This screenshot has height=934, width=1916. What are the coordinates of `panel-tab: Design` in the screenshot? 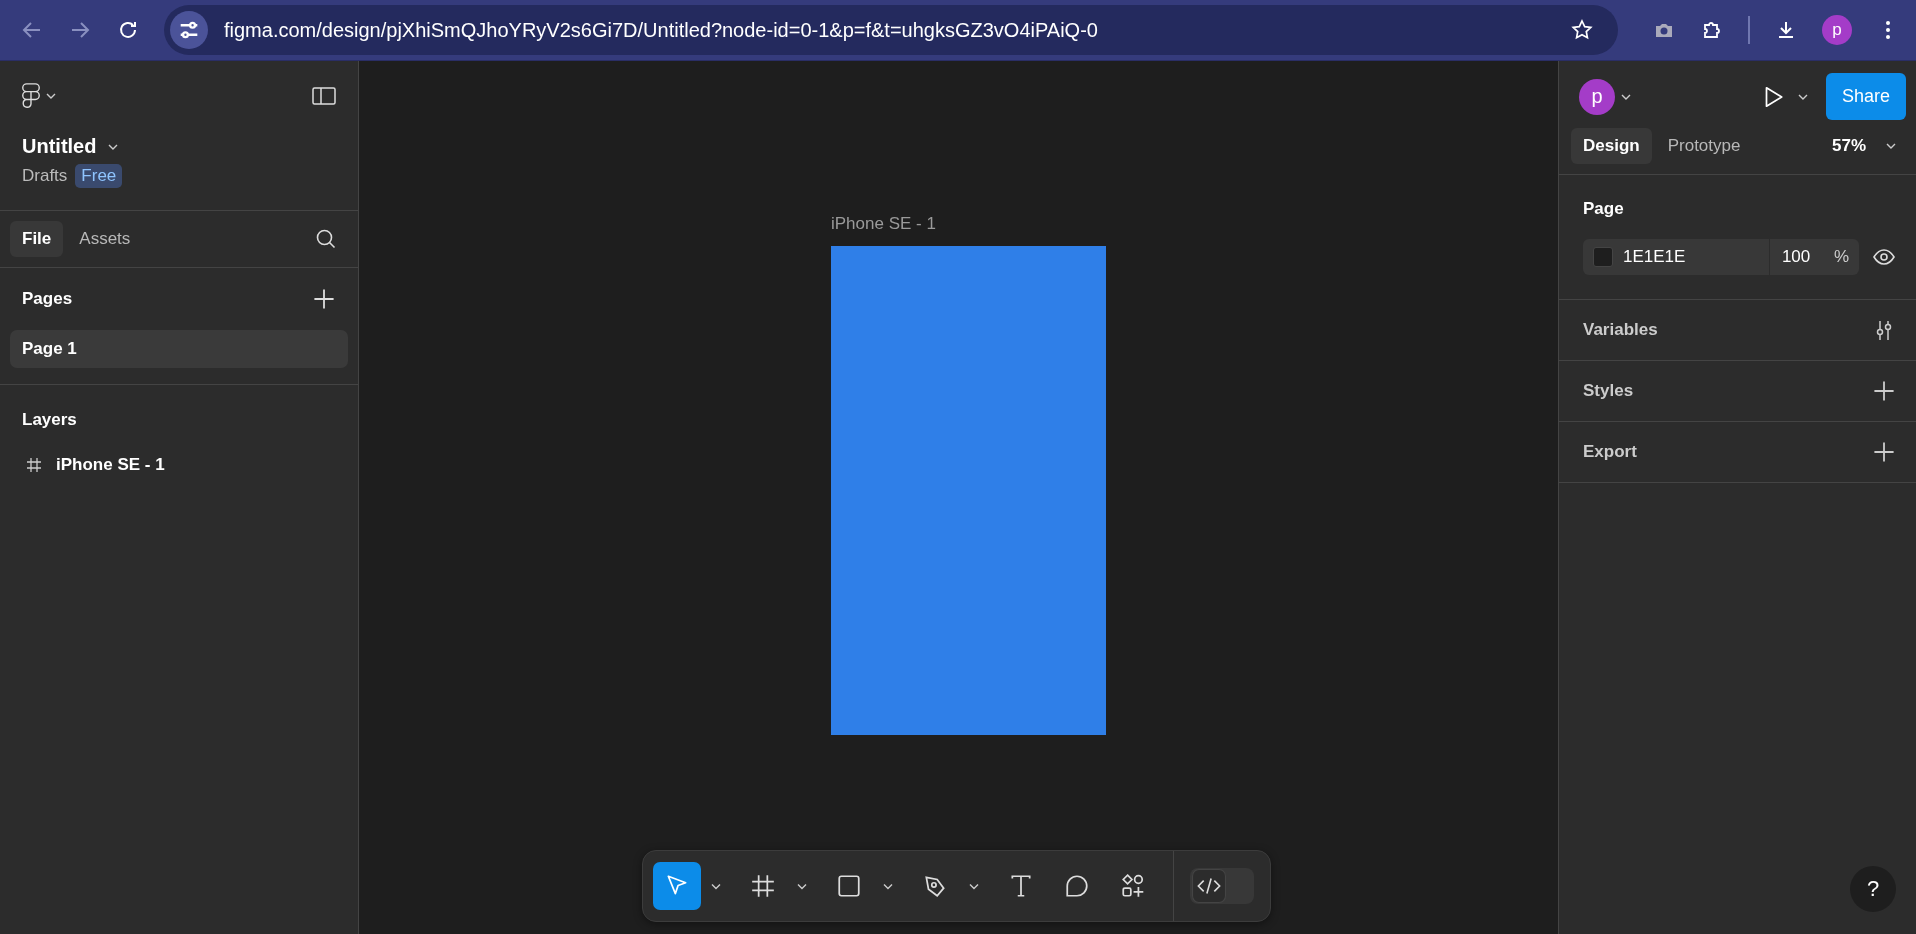 It's located at (1611, 146).